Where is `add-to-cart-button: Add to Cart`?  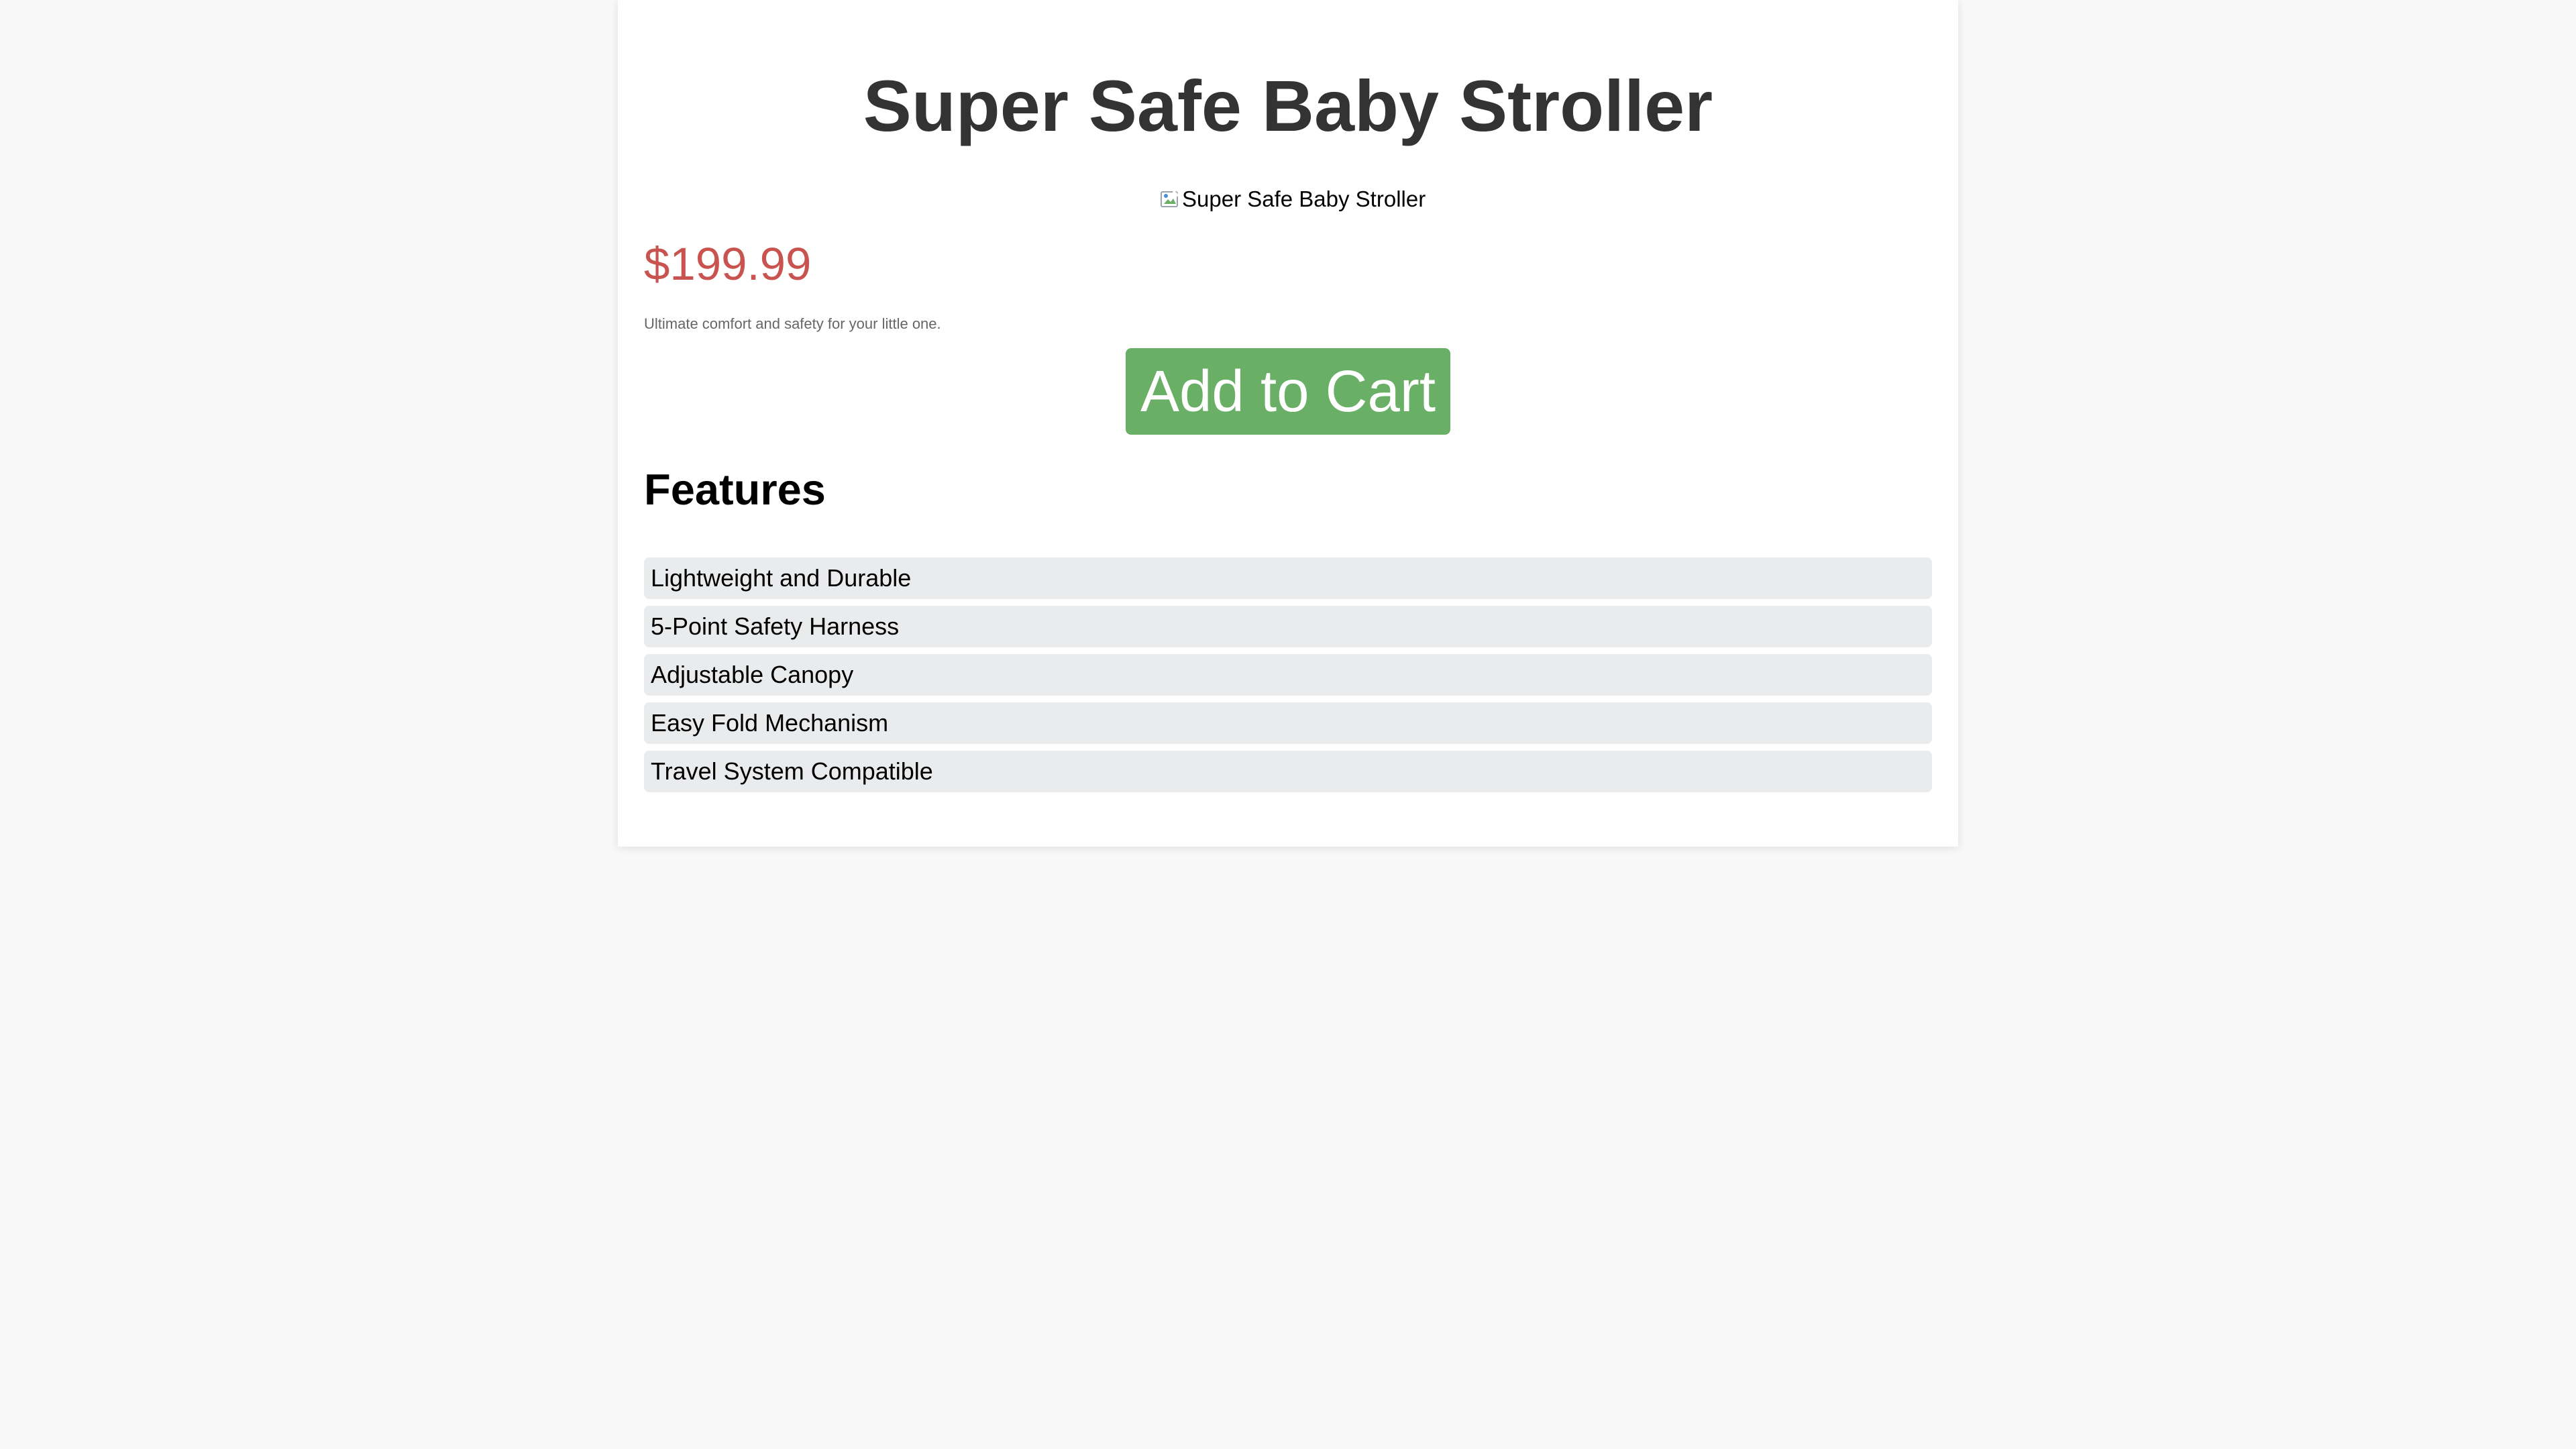 add-to-cart-button: Add to Cart is located at coordinates (1288, 391).